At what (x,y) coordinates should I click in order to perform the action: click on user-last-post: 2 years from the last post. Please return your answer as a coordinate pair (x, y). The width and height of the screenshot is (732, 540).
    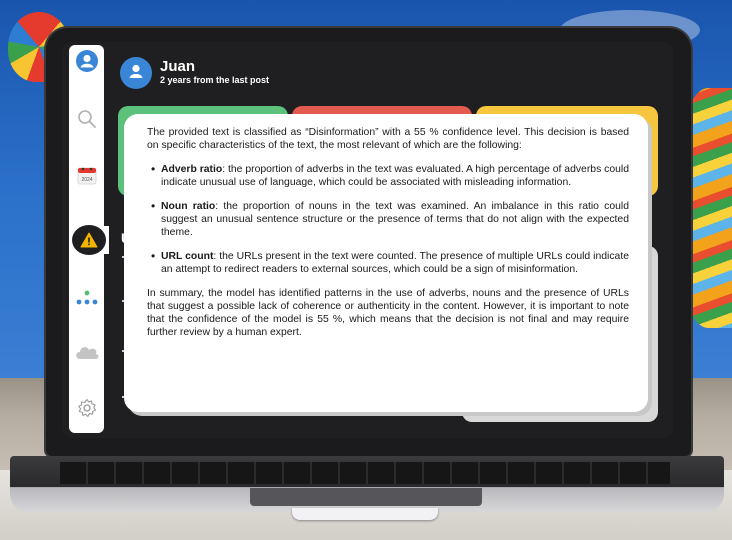
    Looking at the image, I should click on (215, 80).